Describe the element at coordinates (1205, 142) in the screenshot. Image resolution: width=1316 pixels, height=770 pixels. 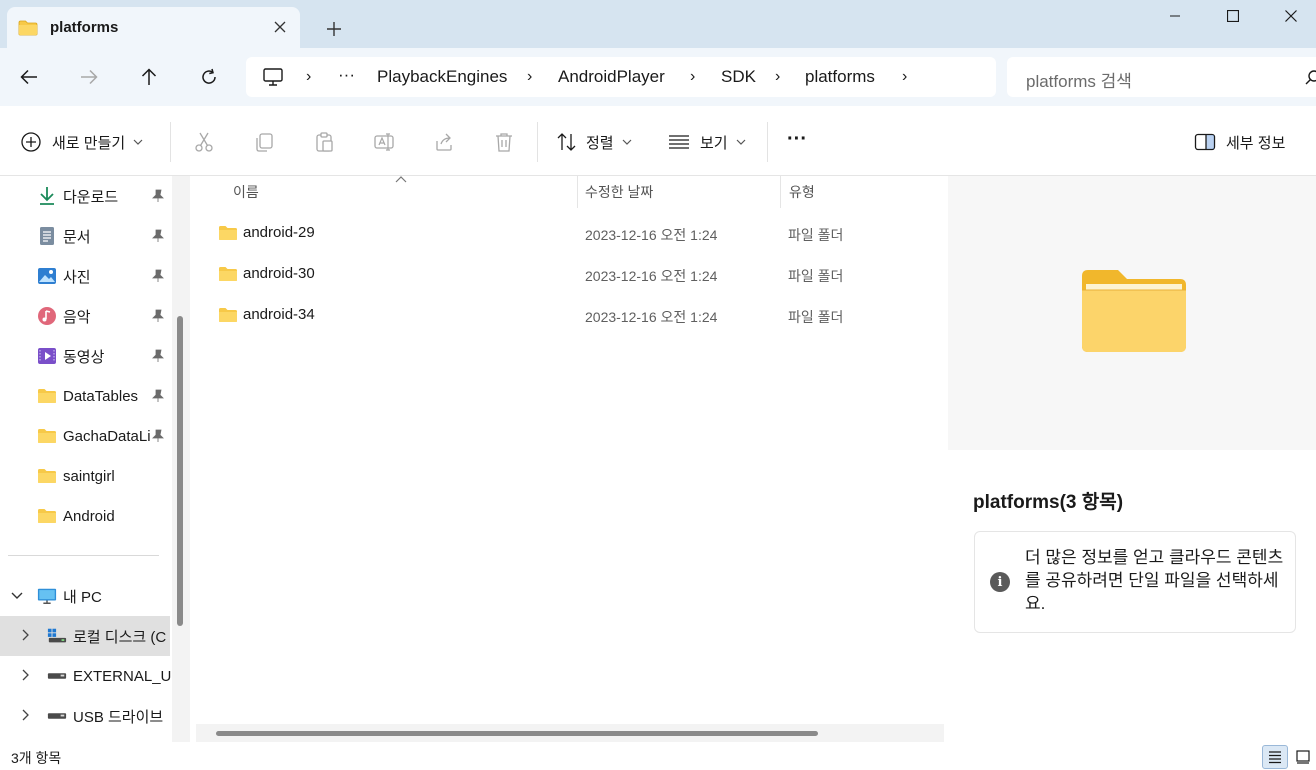
I see `details-pane-icon` at that location.